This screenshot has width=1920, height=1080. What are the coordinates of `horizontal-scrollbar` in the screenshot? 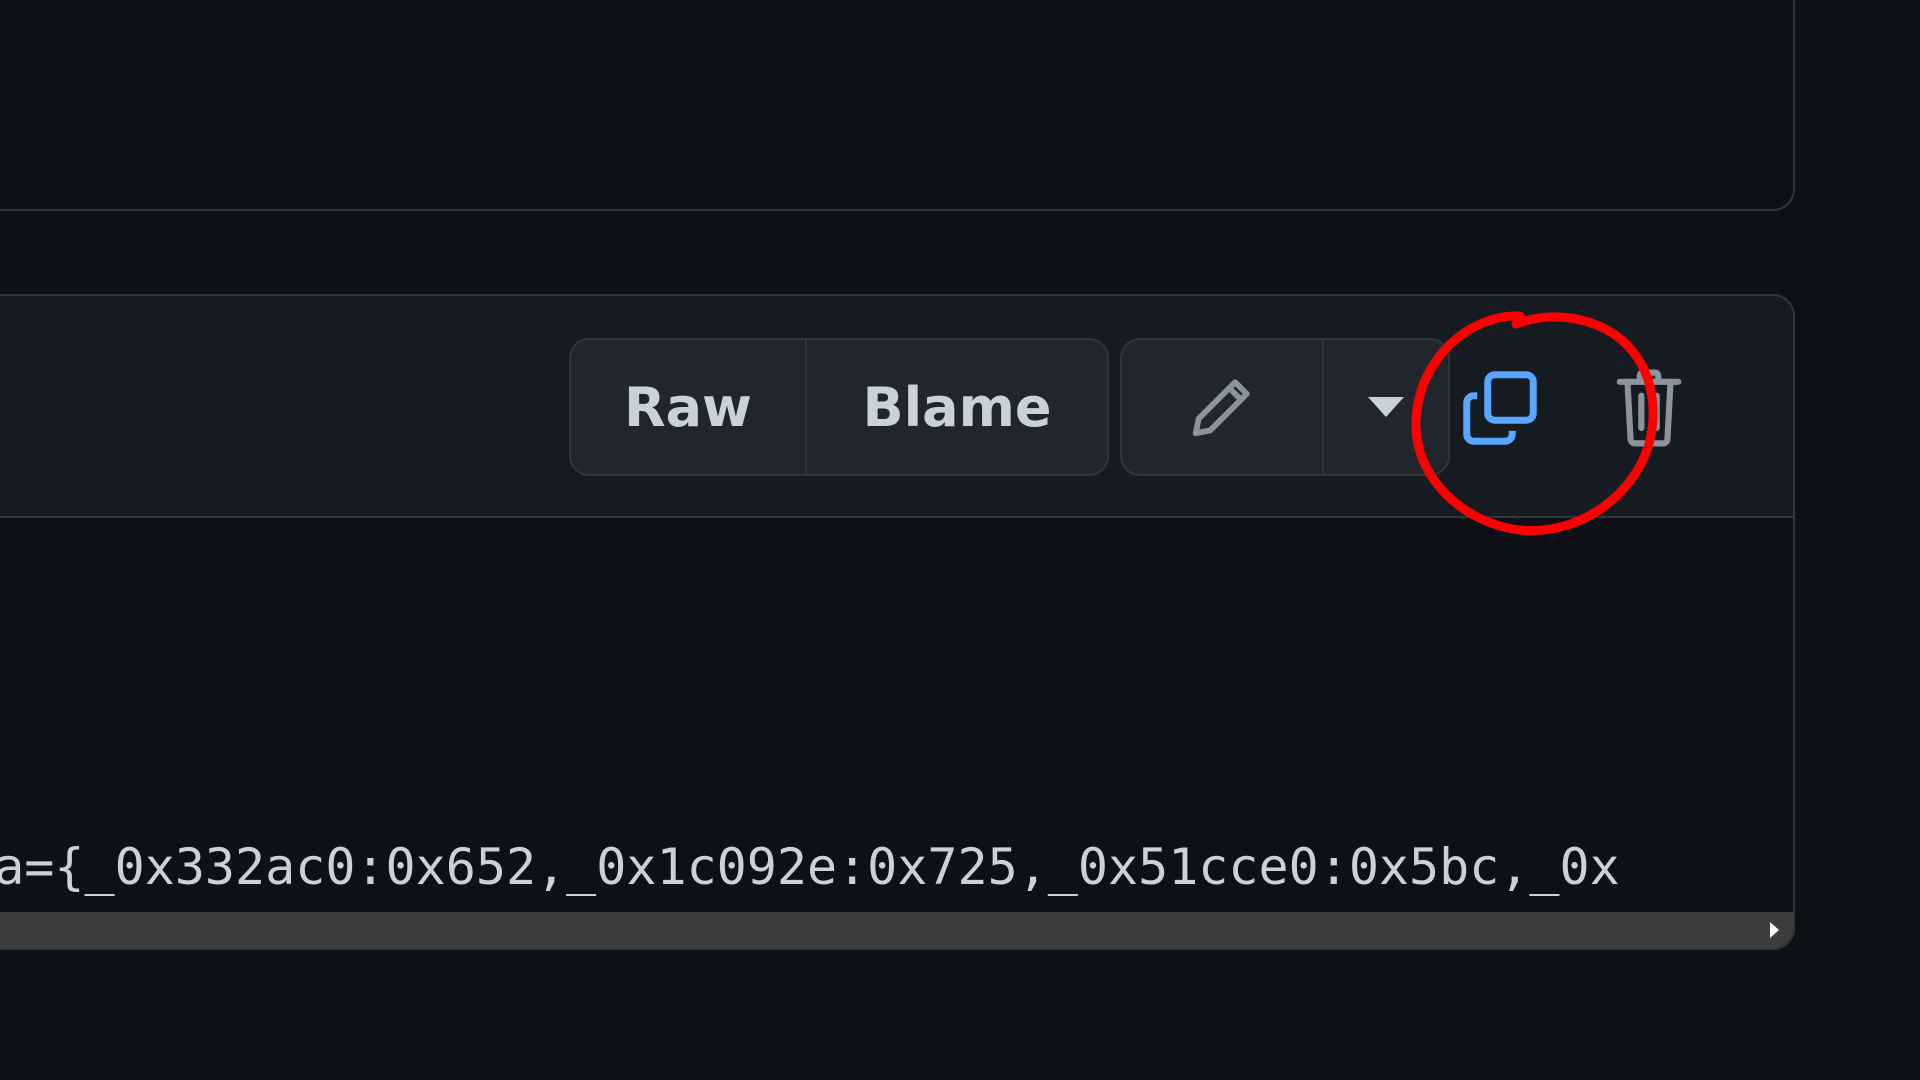 It's located at (896, 930).